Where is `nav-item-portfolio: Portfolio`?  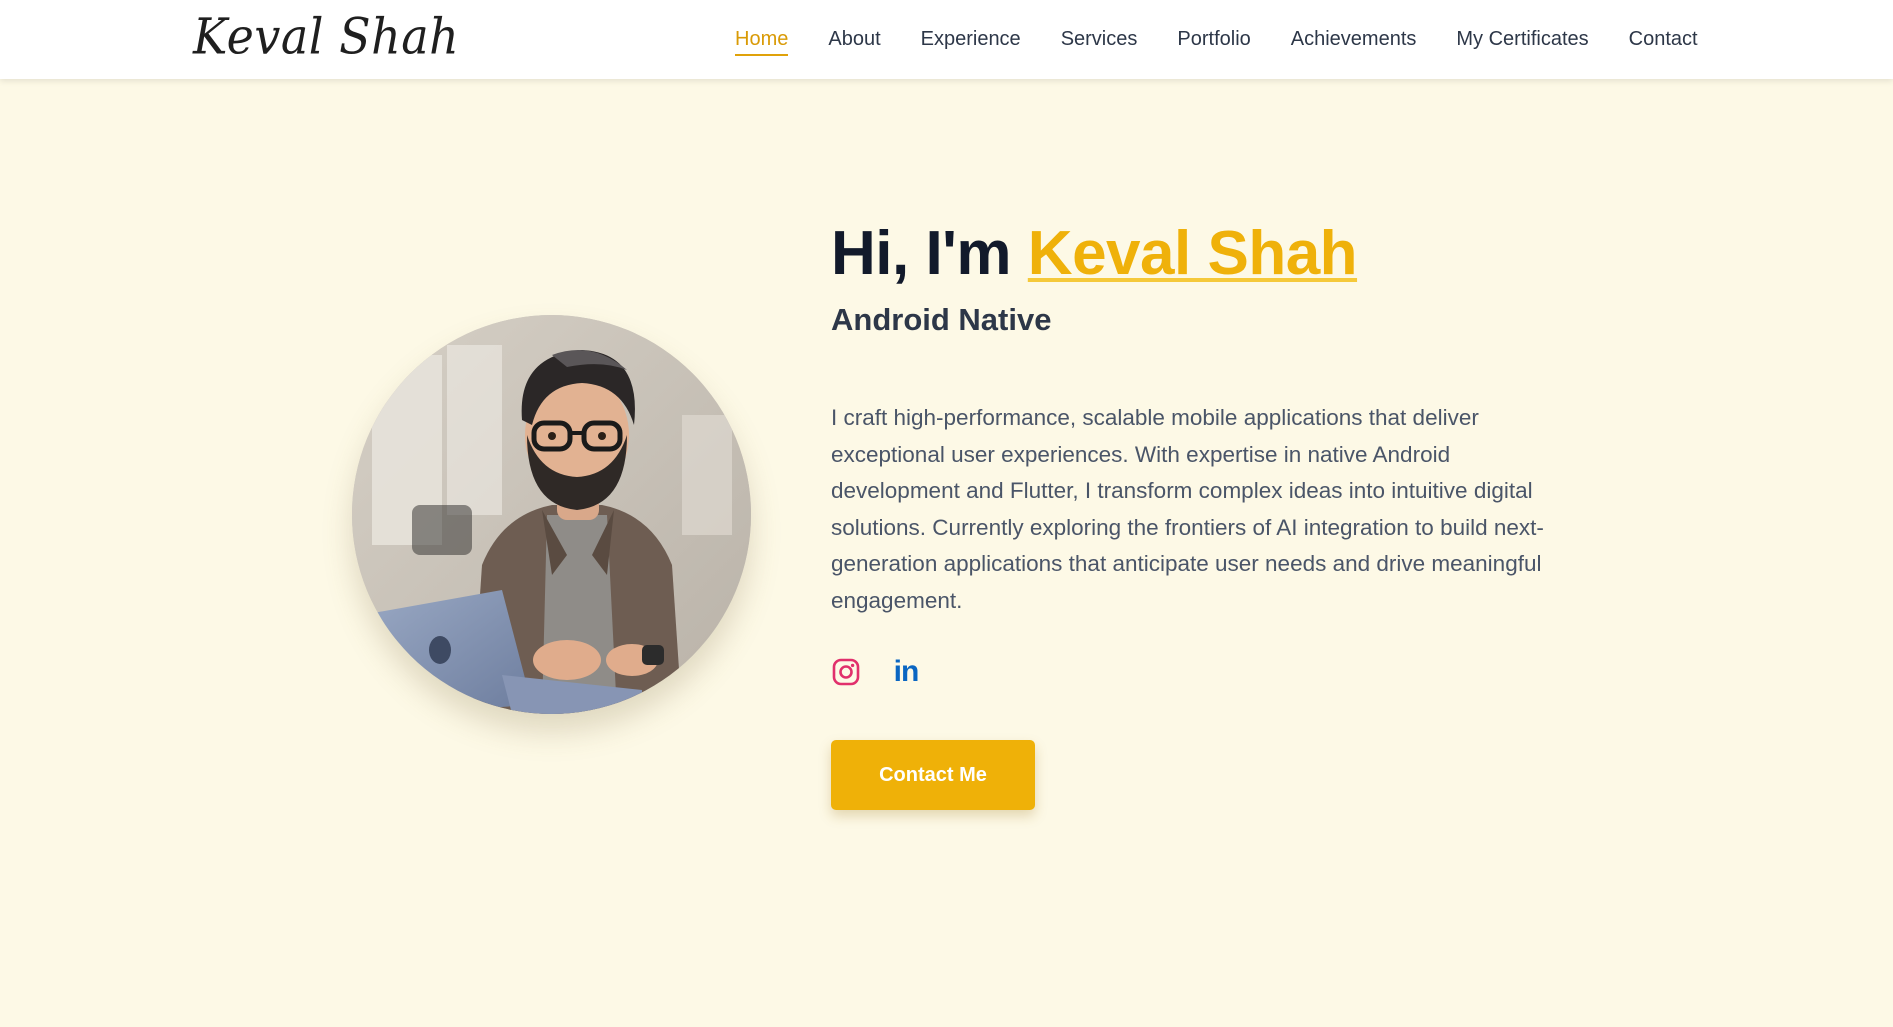
nav-item-portfolio: Portfolio is located at coordinates (1213, 39).